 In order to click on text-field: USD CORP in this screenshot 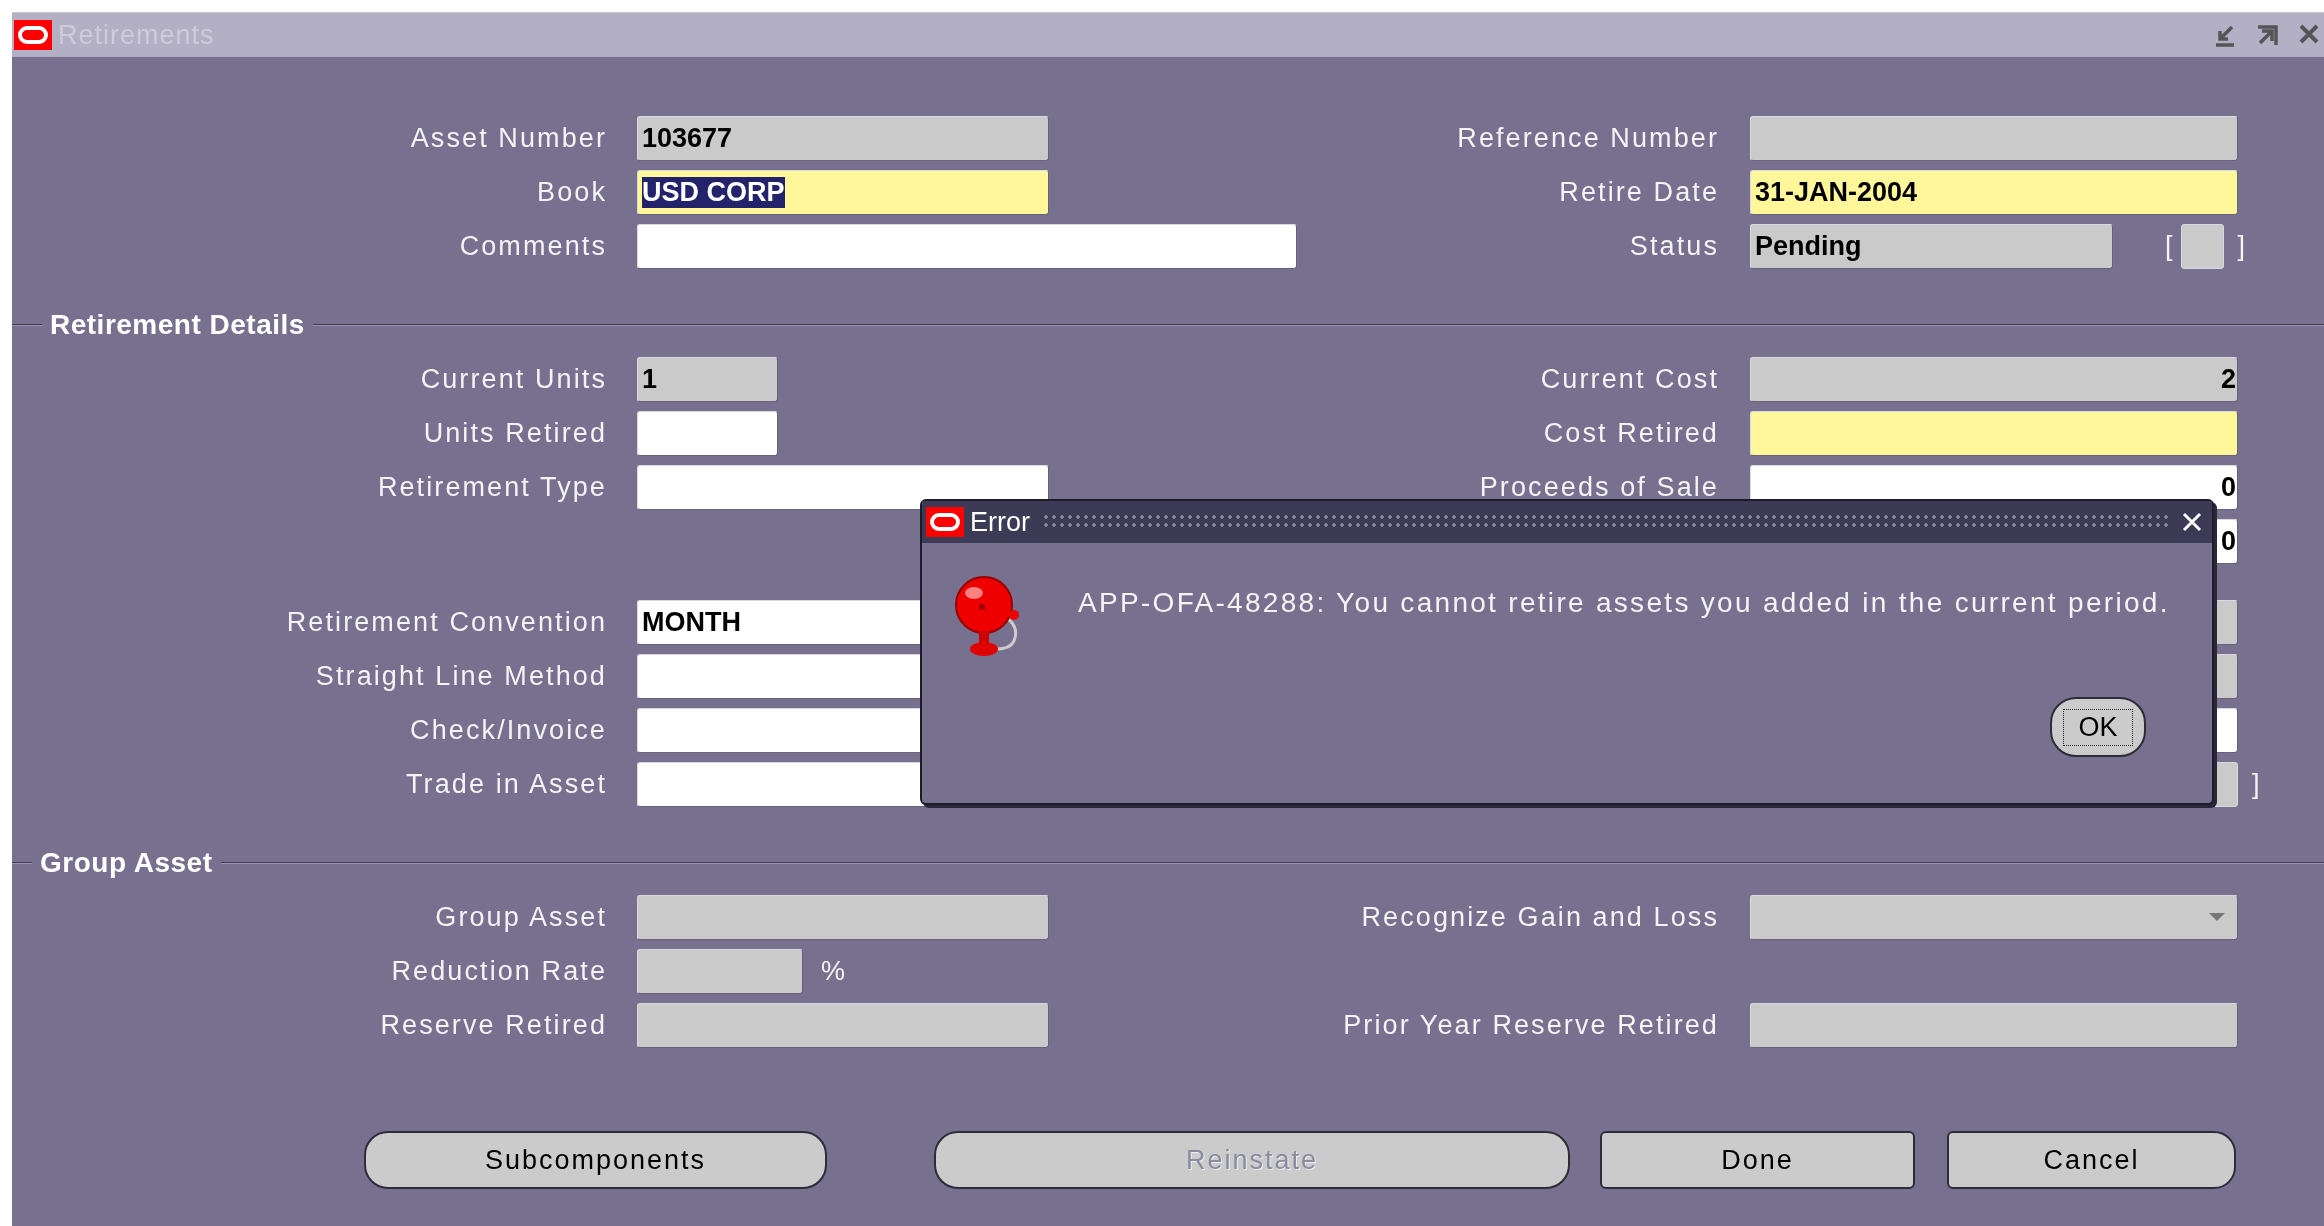, I will do `click(843, 192)`.